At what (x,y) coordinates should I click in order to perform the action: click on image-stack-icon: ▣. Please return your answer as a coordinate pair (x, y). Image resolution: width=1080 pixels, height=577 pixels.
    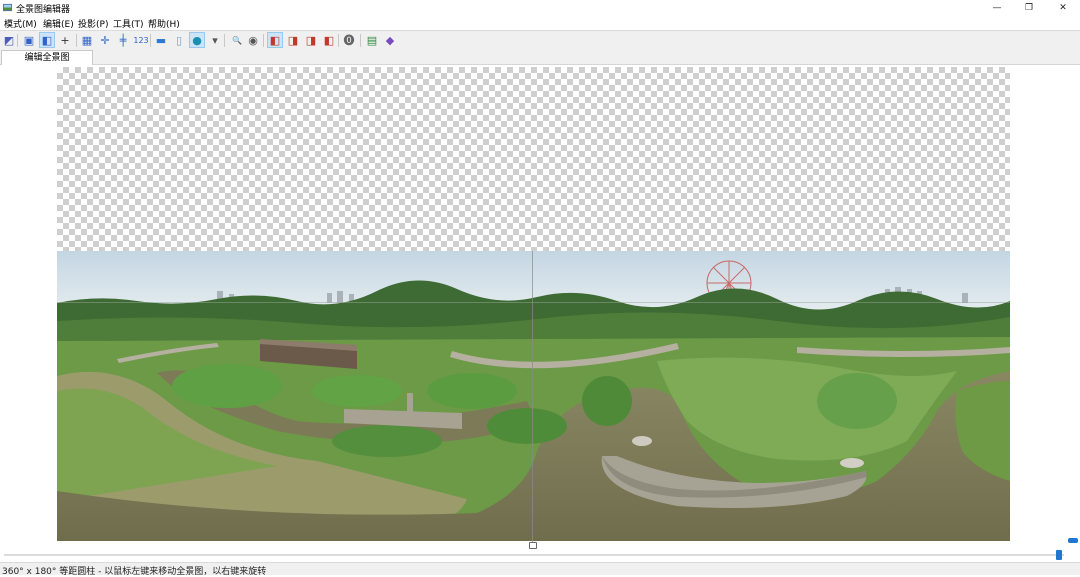
    Looking at the image, I should click on (29, 40).